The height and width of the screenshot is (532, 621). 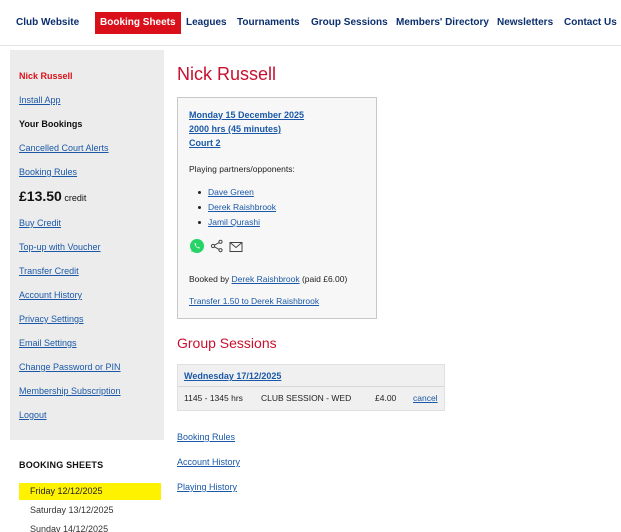 I want to click on booking-court-link: Court 2, so click(x=205, y=143).